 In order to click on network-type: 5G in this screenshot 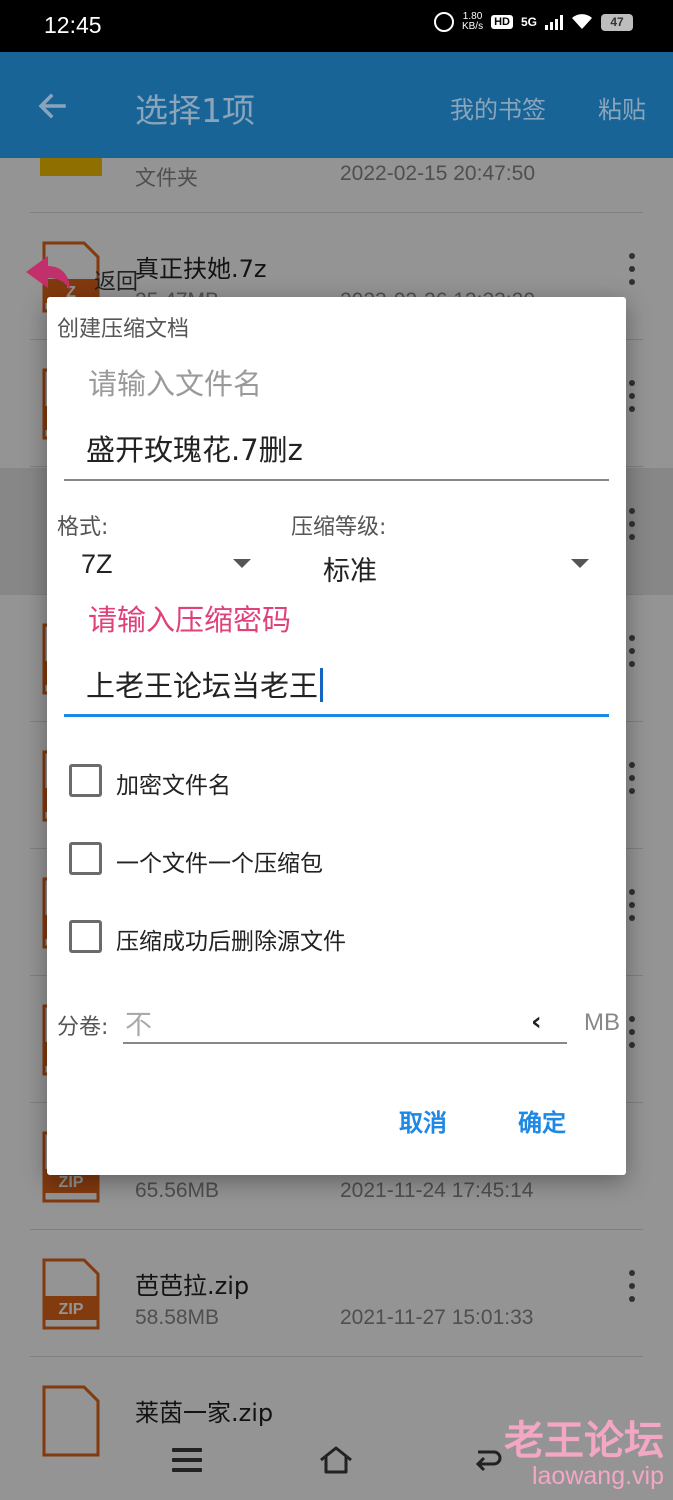, I will do `click(528, 22)`.